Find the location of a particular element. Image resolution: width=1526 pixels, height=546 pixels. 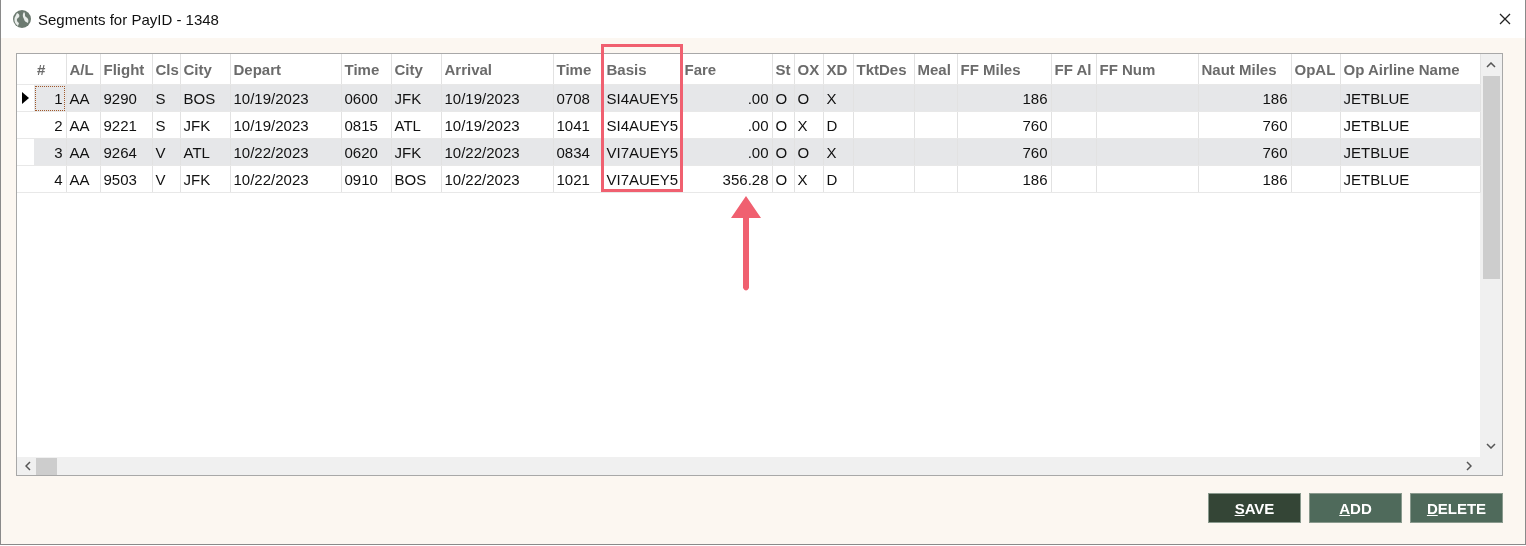

column-header: FF Num is located at coordinates (1147, 69).